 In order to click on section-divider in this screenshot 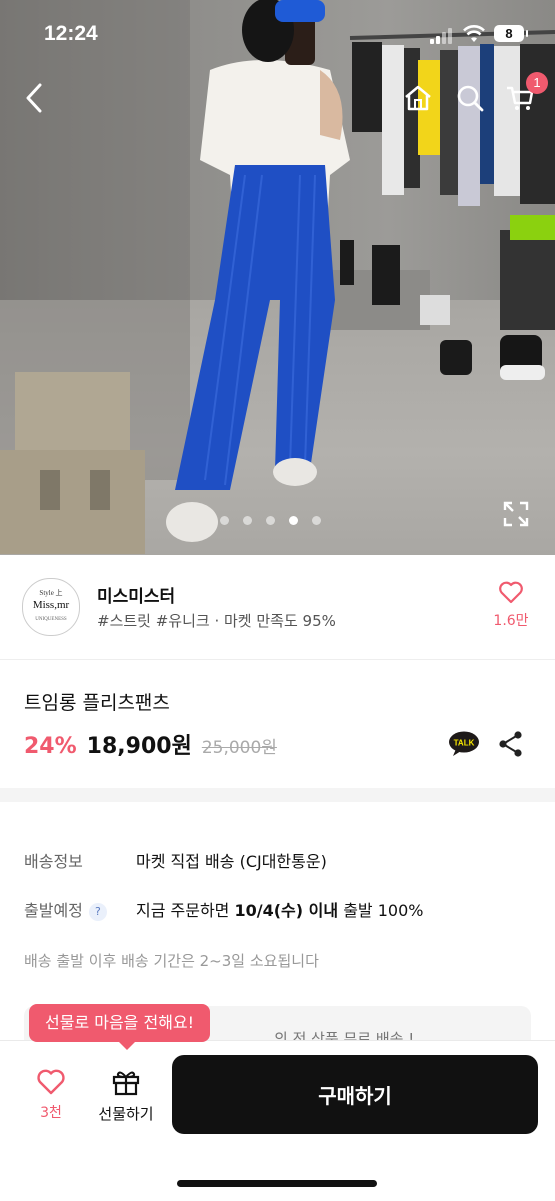, I will do `click(277, 795)`.